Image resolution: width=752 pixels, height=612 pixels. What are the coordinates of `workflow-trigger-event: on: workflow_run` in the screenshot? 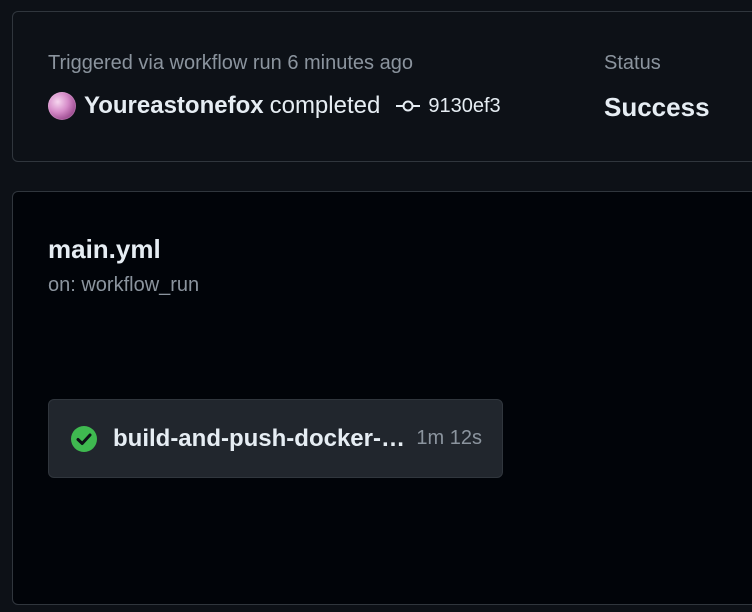 It's located at (124, 285).